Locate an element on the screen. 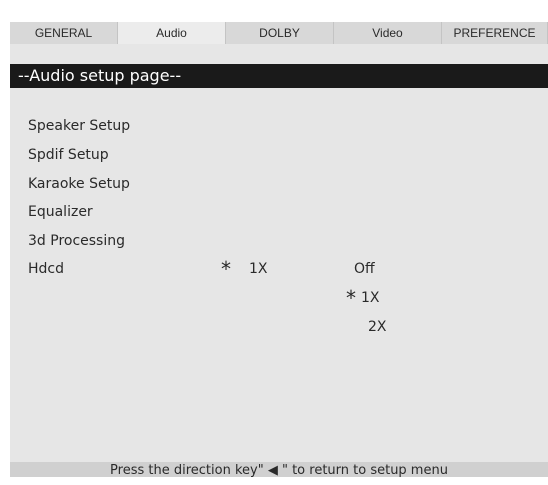 The height and width of the screenshot is (485, 548). tab-preference: PREFERENCE is located at coordinates (495, 33).